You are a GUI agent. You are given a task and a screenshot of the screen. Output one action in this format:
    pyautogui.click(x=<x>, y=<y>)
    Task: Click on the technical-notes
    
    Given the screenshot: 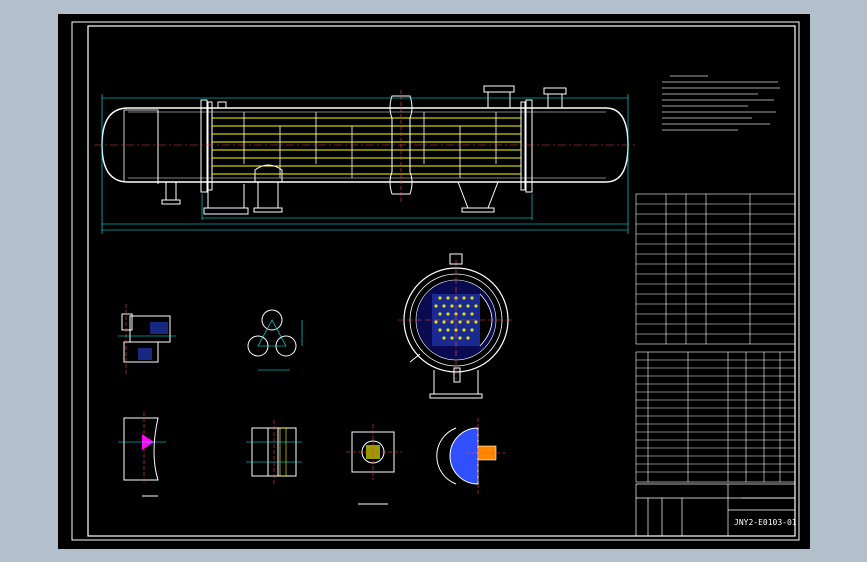 What is the action you would take?
    pyautogui.click(x=721, y=103)
    